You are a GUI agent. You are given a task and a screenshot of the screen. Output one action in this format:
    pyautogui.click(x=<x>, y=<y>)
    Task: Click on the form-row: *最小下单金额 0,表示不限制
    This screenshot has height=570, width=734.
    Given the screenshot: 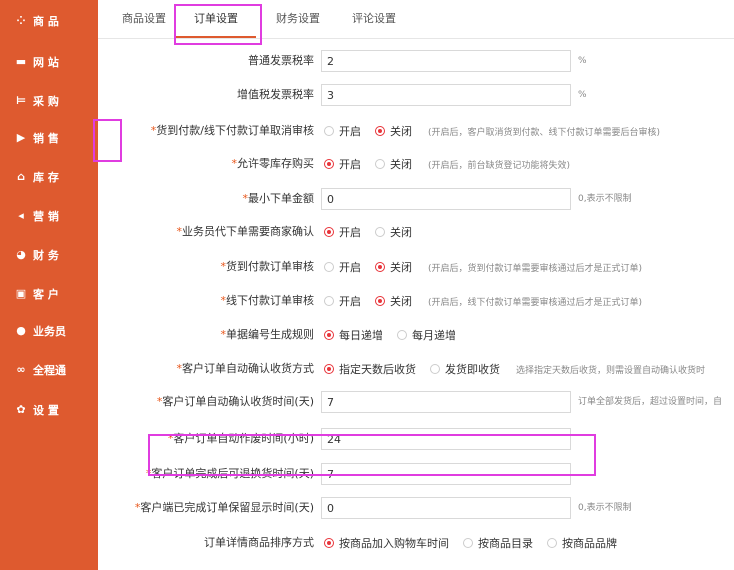 What is the action you would take?
    pyautogui.click(x=416, y=199)
    